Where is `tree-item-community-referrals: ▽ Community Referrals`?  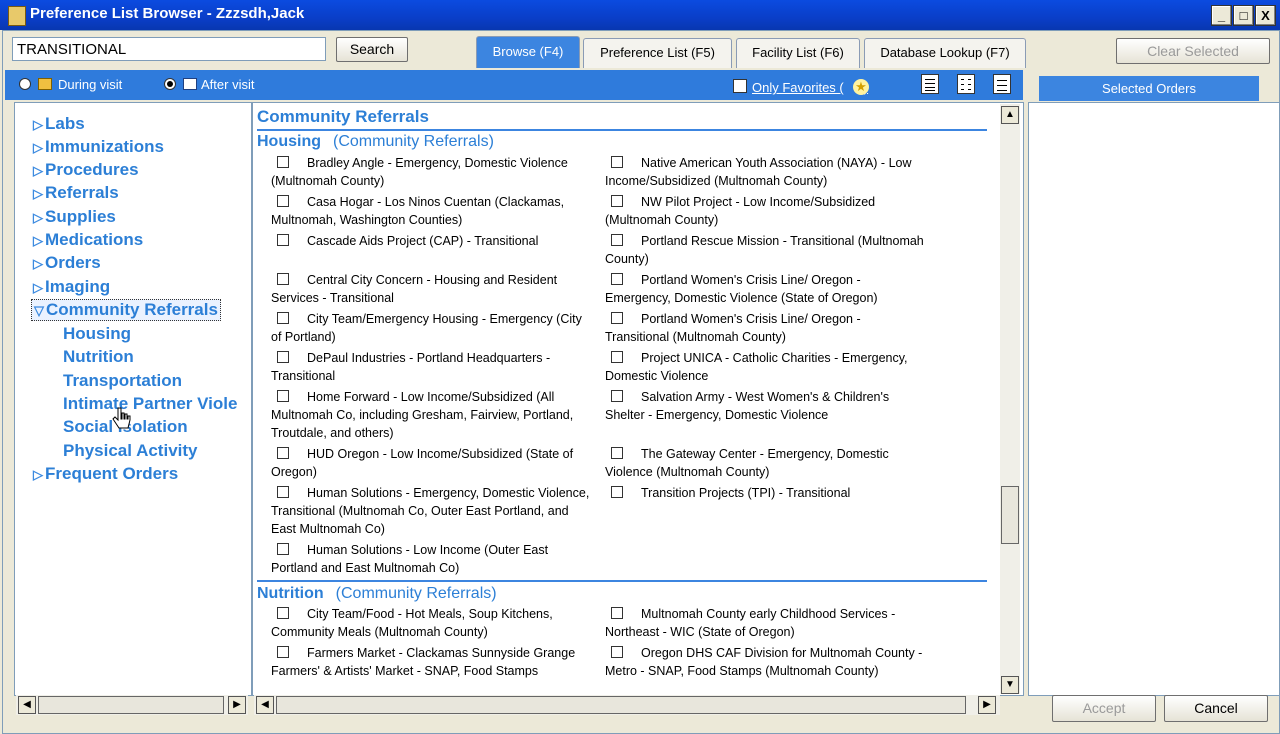
tree-item-community-referrals: ▽ Community Referrals is located at coordinates (126, 310).